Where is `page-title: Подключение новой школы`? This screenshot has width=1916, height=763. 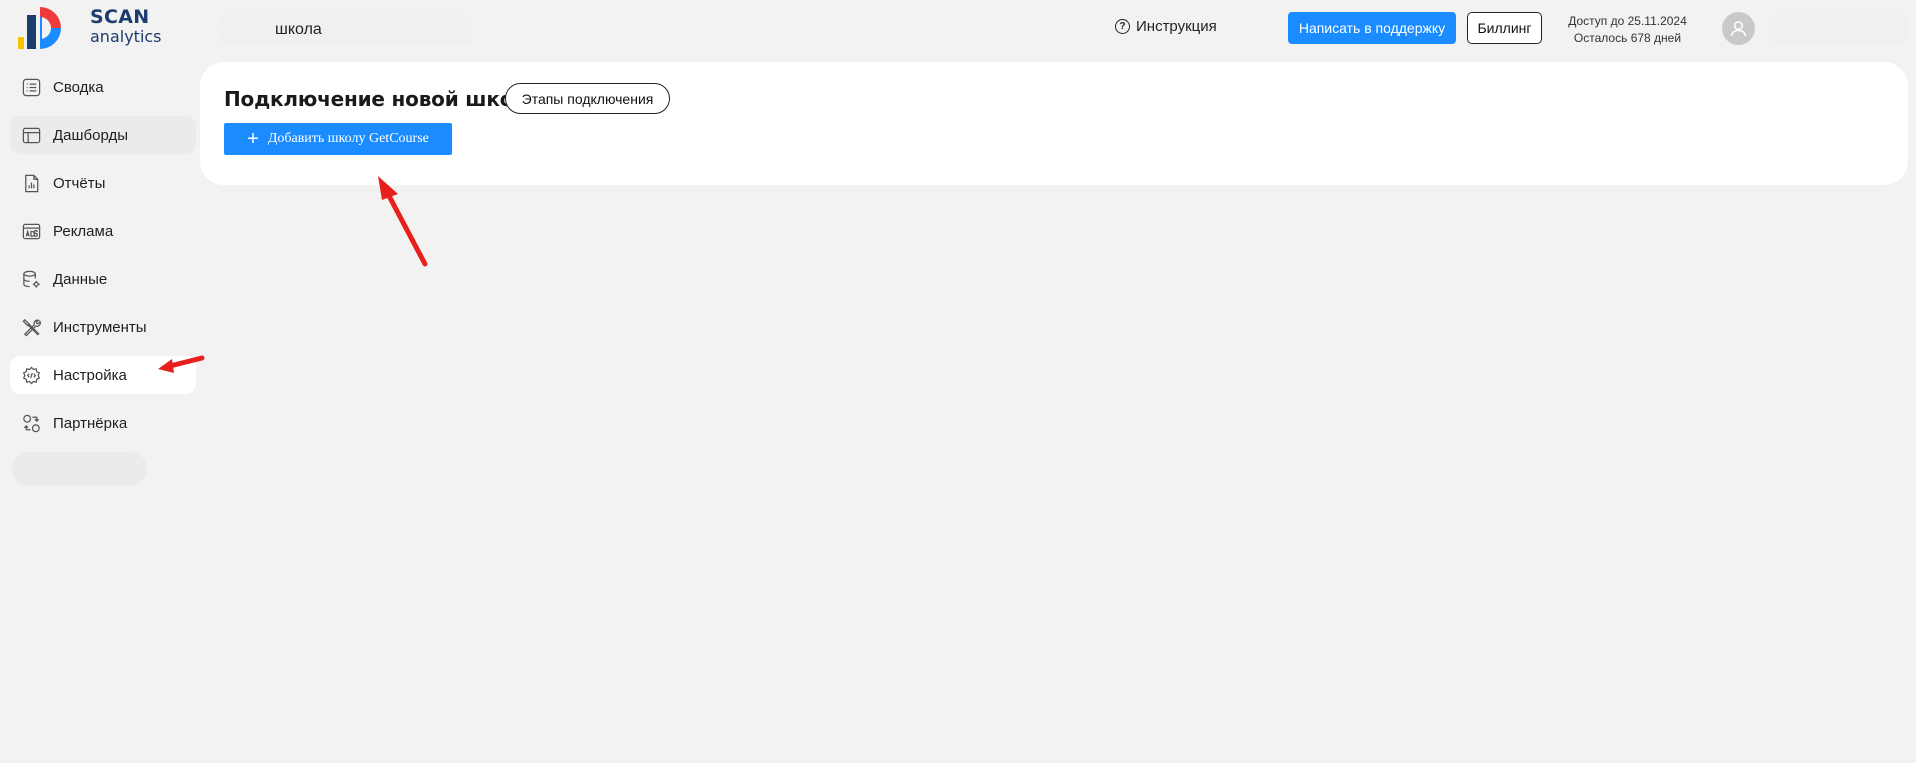
page-title: Подключение новой школы is located at coordinates (385, 99).